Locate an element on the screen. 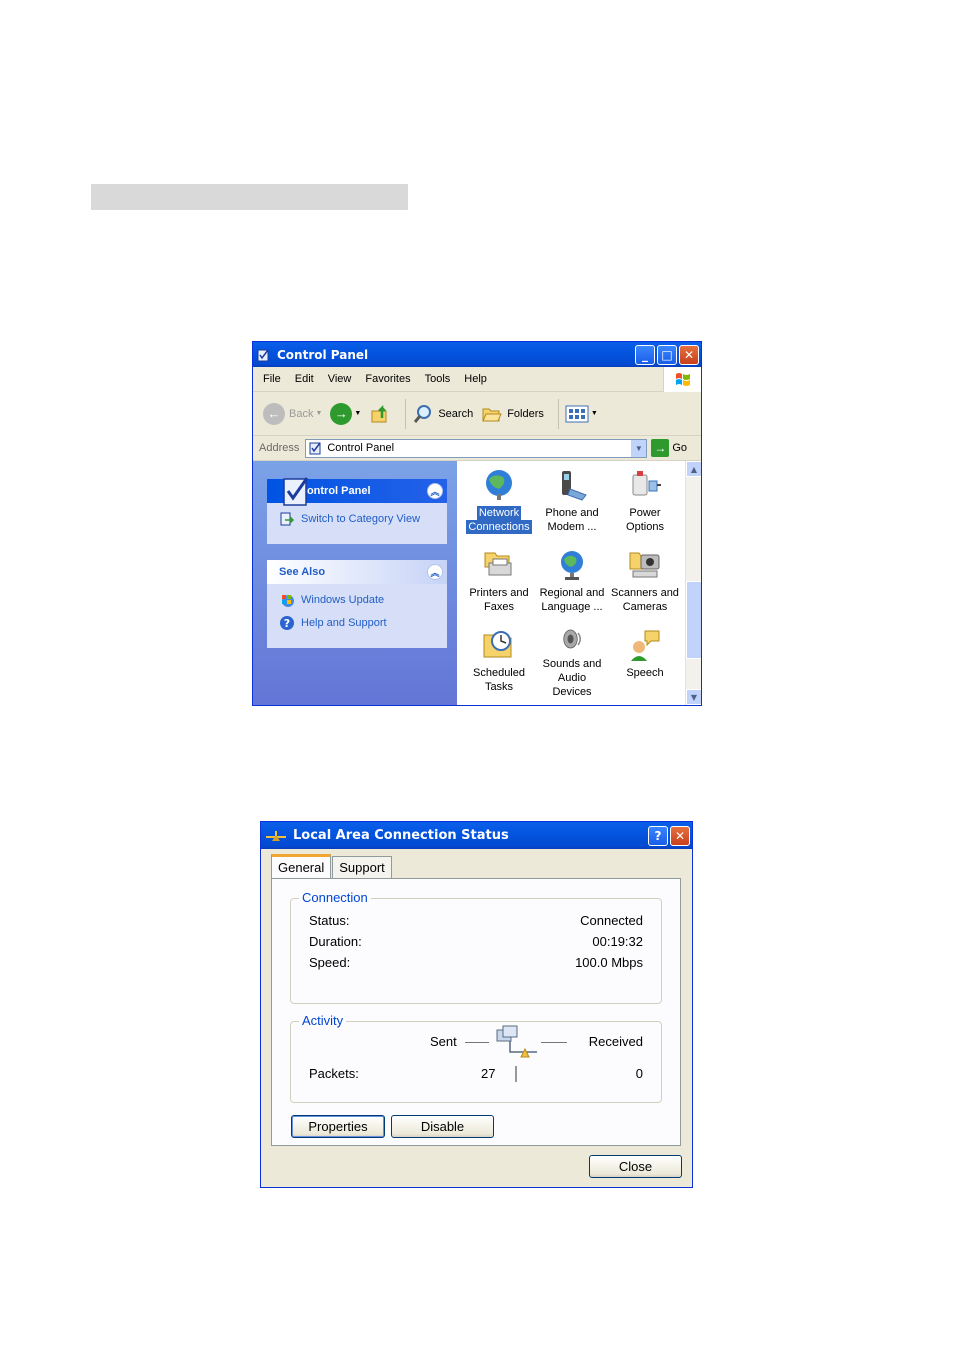  address-value: Control Panel is located at coordinates (361, 448).